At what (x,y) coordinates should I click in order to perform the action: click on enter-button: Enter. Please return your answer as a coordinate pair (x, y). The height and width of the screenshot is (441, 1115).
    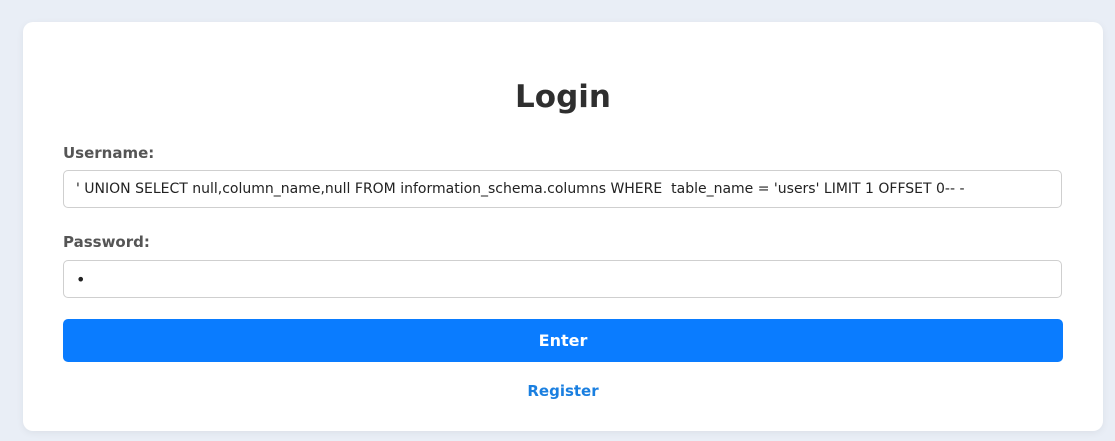
    Looking at the image, I should click on (563, 340).